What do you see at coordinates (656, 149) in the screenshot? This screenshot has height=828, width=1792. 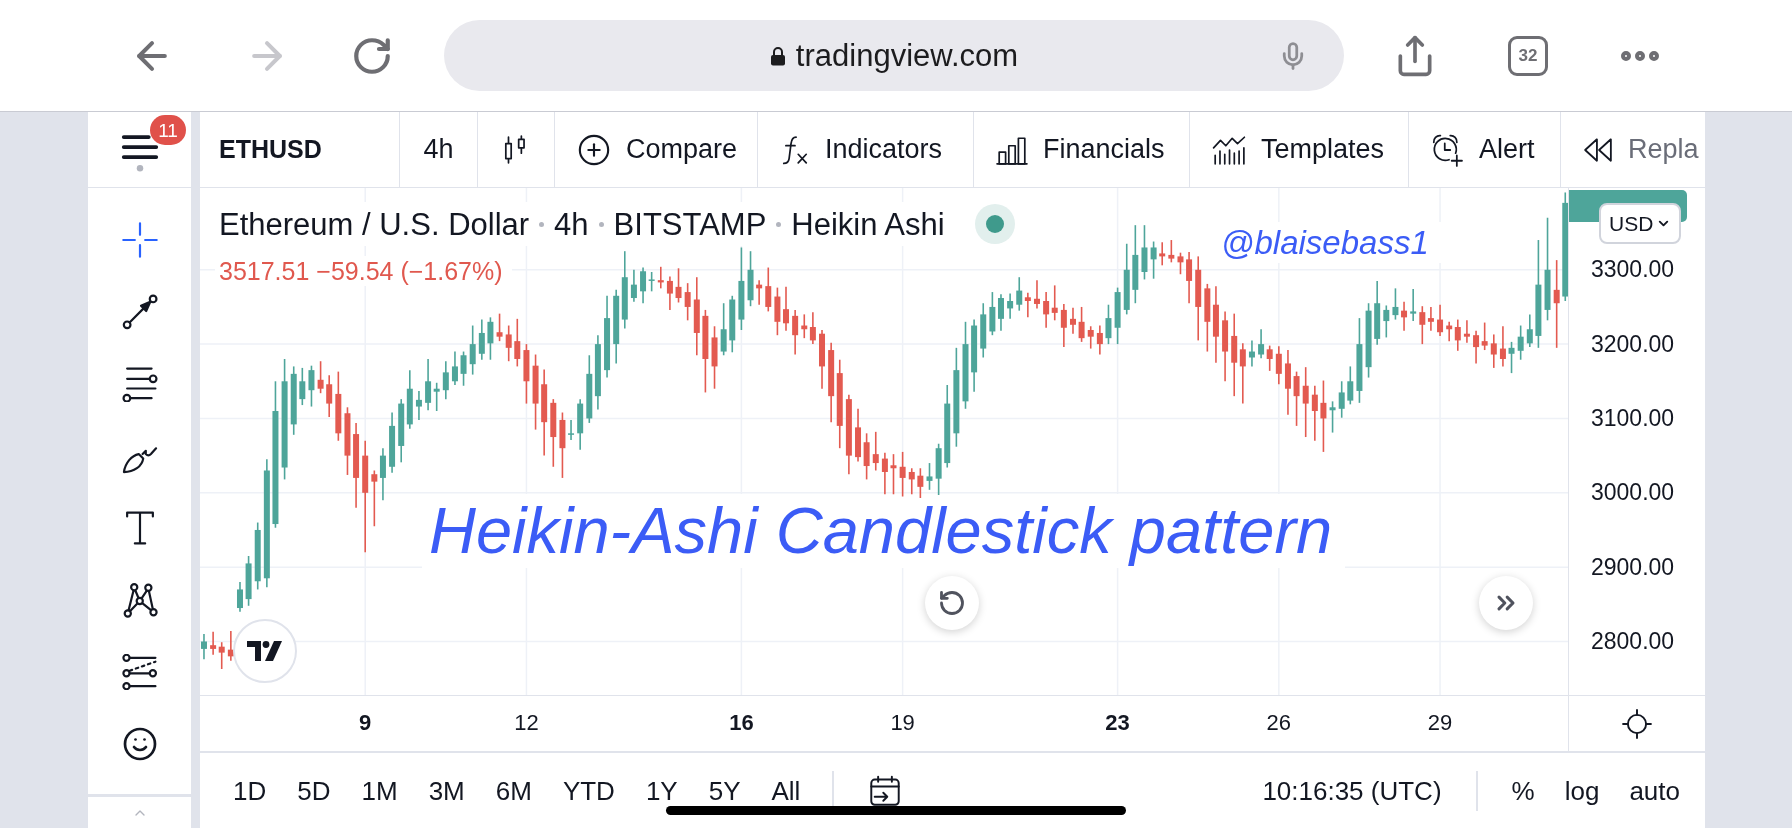 I see `compare-button: Compare` at bounding box center [656, 149].